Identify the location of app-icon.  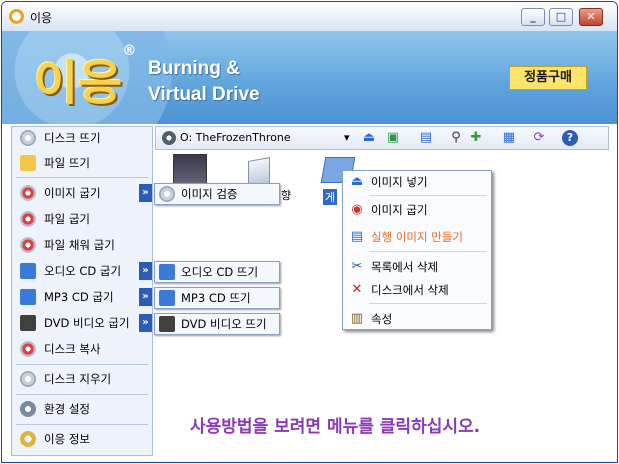
(16, 16).